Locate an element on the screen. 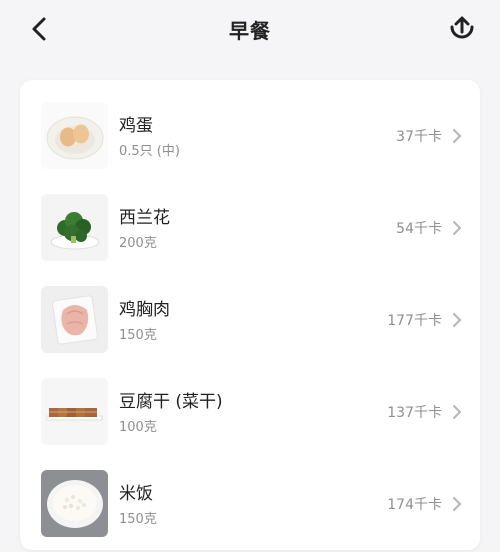  broccoli-image is located at coordinates (75, 231).